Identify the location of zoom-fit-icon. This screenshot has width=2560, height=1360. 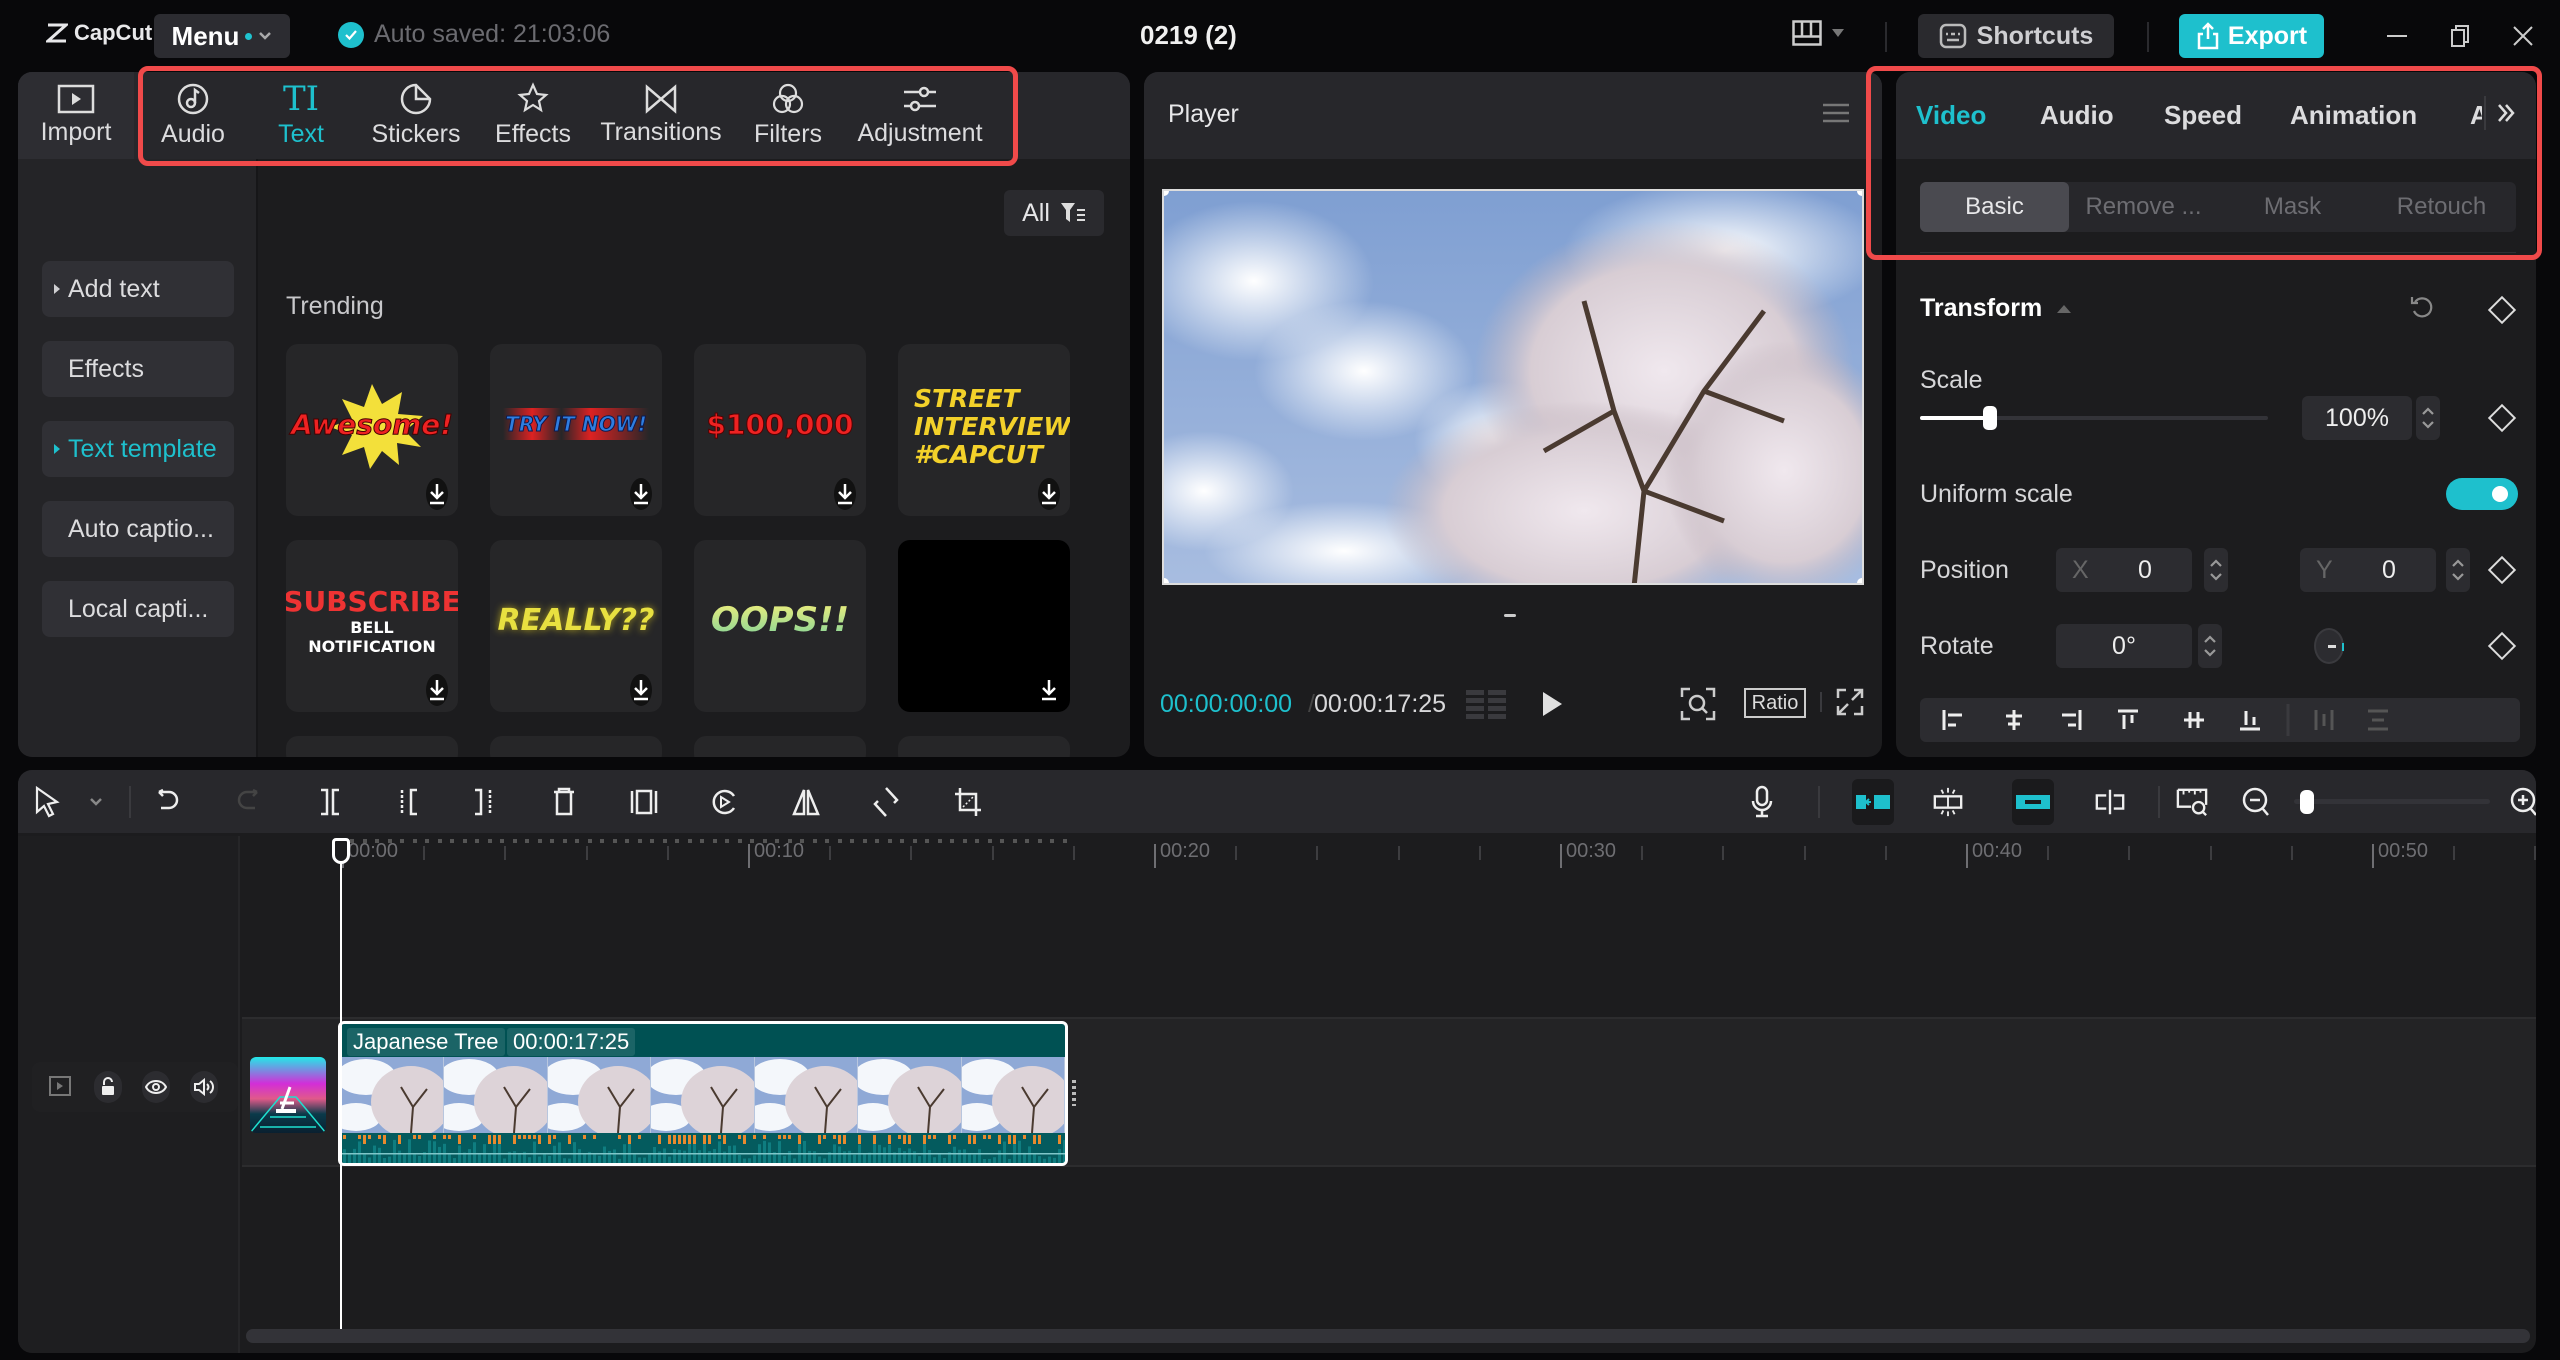
(1698, 704).